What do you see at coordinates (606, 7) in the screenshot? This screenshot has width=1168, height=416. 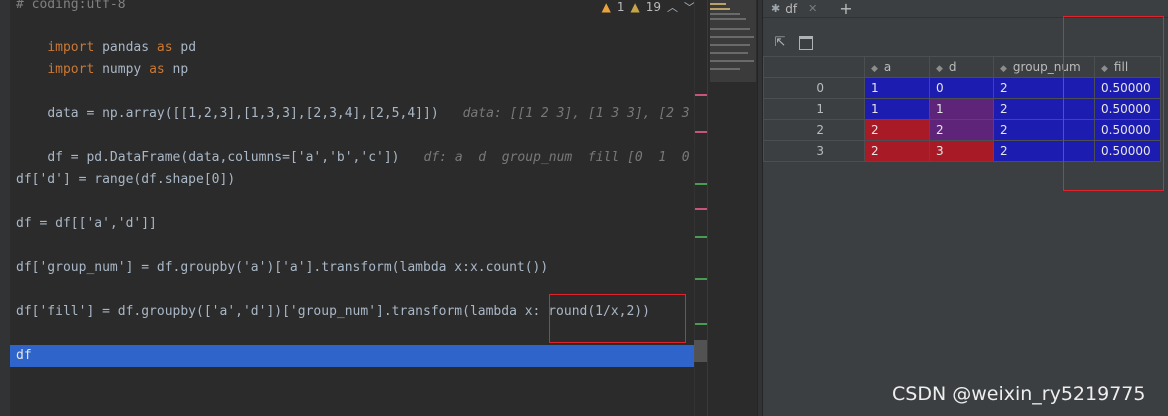 I see `warning-icon: ▲` at bounding box center [606, 7].